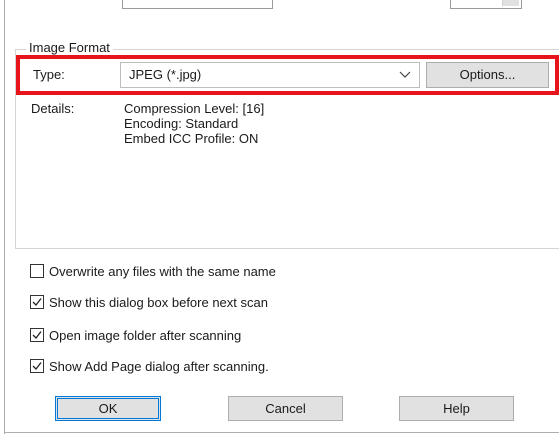  I want to click on dialog-left-border, so click(4, 217).